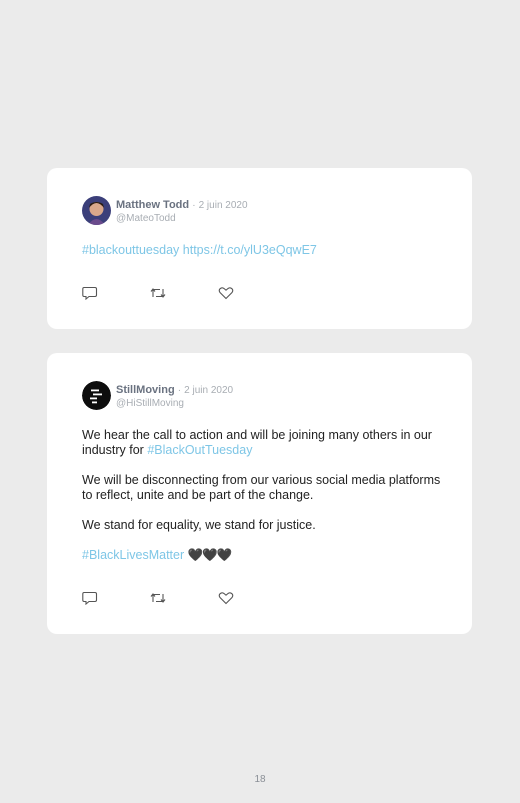 Image resolution: width=520 pixels, height=803 pixels. Describe the element at coordinates (182, 219) in the screenshot. I see `author-handle: @MateoTodd` at that location.